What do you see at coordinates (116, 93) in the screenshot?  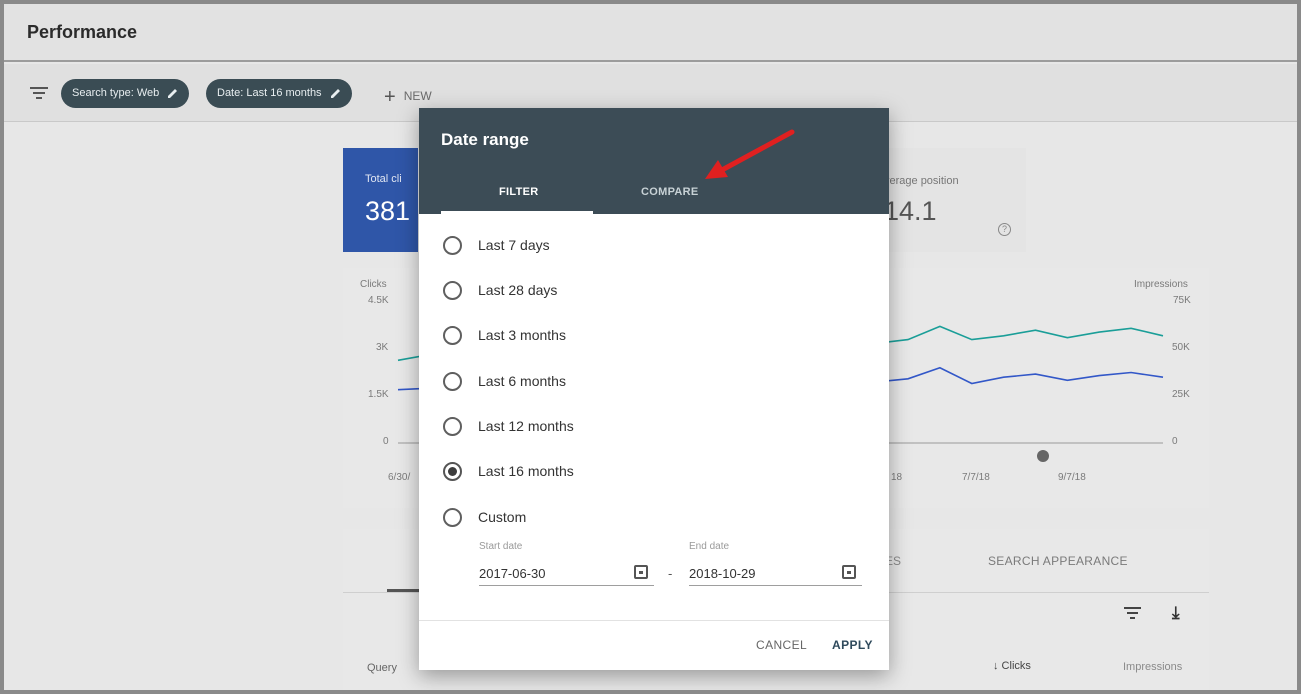 I see `chip-label: Search type: Web` at bounding box center [116, 93].